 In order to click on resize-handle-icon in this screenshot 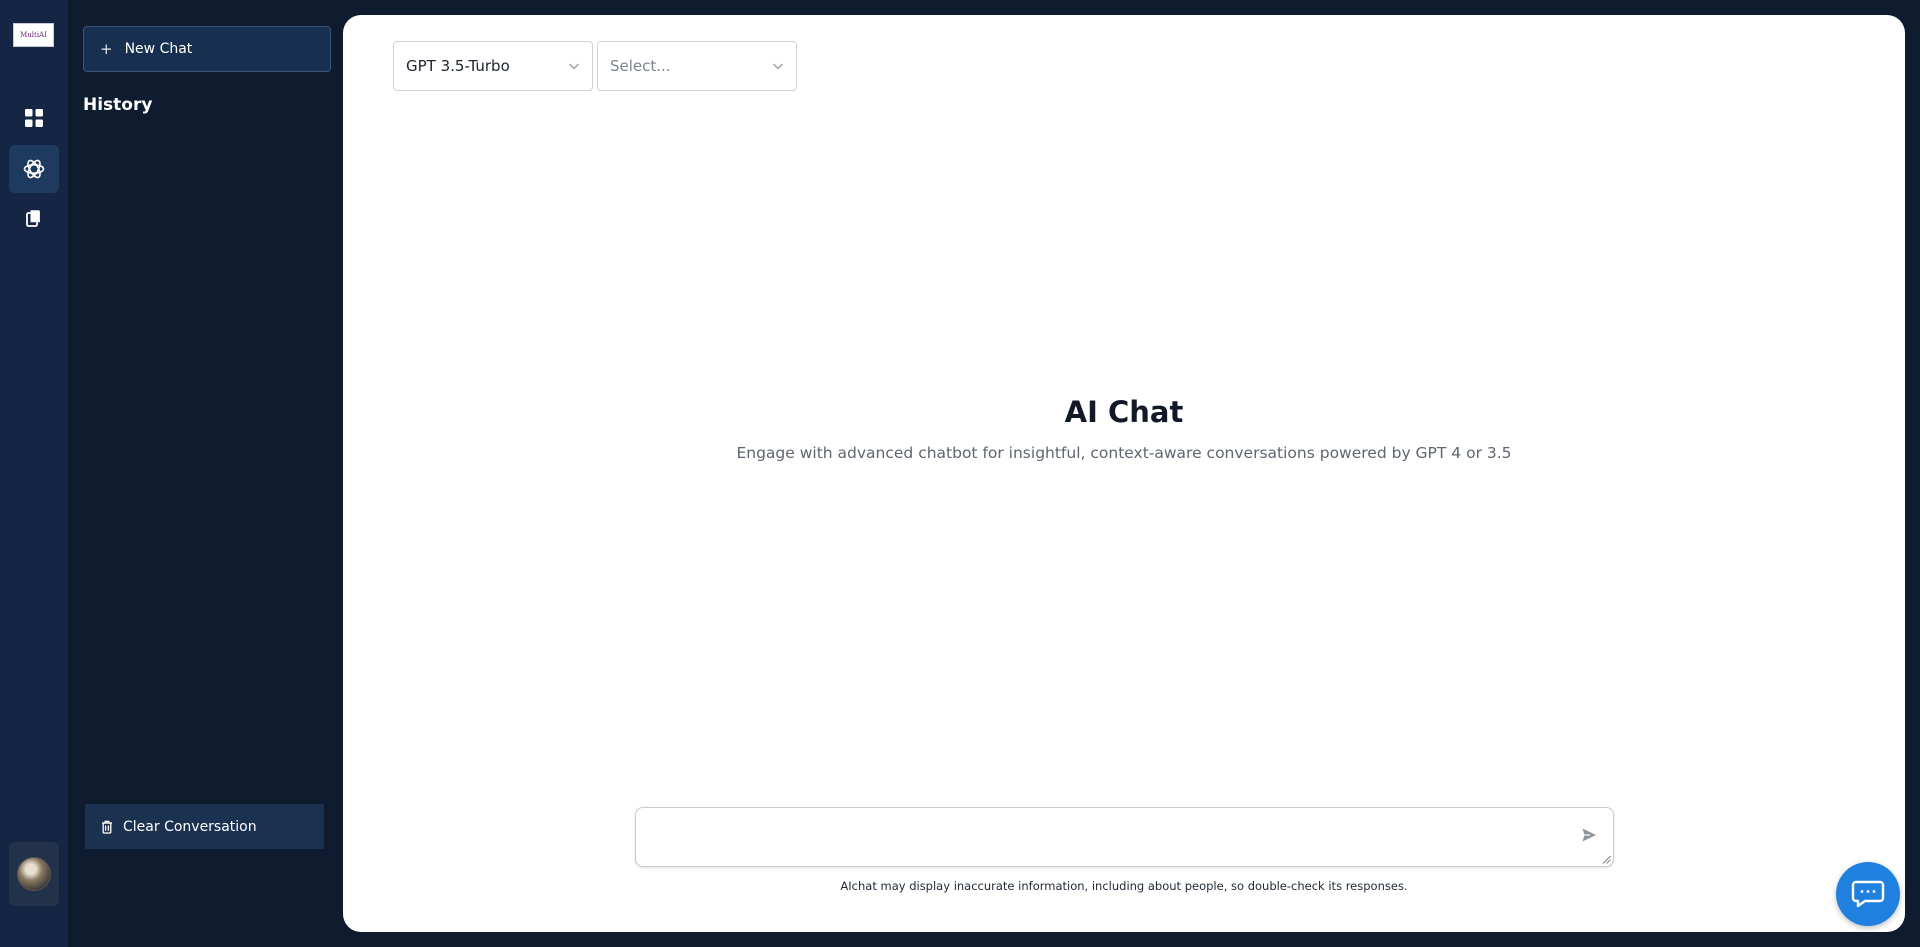, I will do `click(1606, 859)`.